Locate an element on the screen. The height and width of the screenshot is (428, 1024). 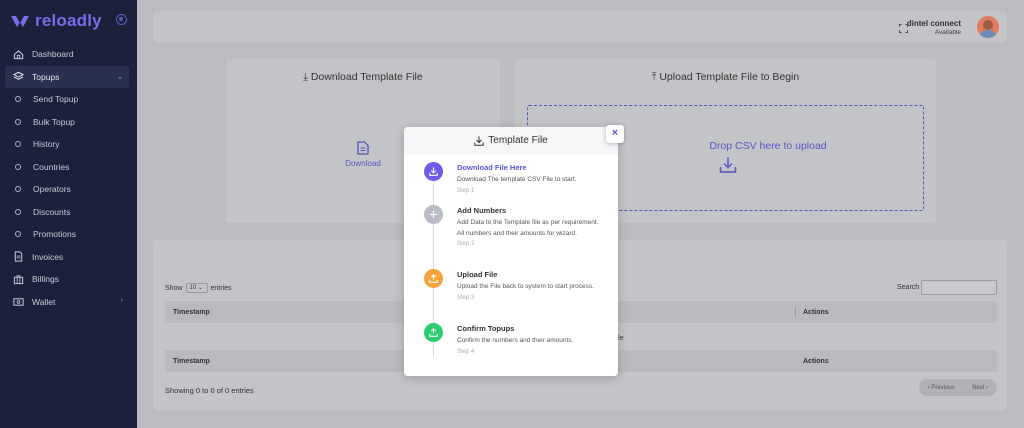
brand-logo: reloadly is located at coordinates (56, 21).